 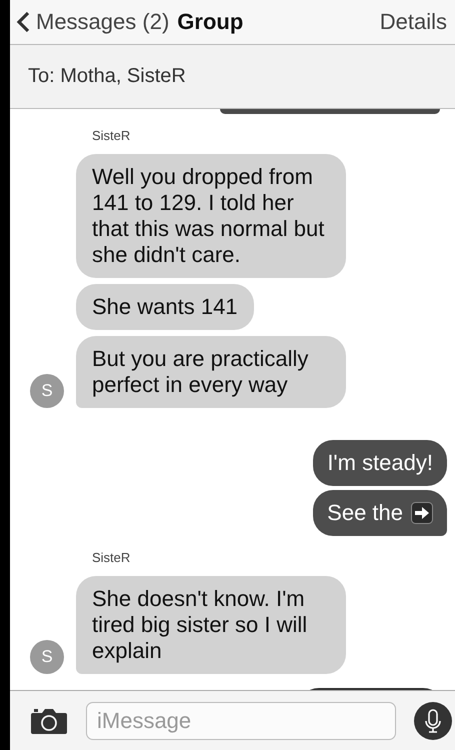 What do you see at coordinates (210, 22) in the screenshot?
I see `conversation-title: Group` at bounding box center [210, 22].